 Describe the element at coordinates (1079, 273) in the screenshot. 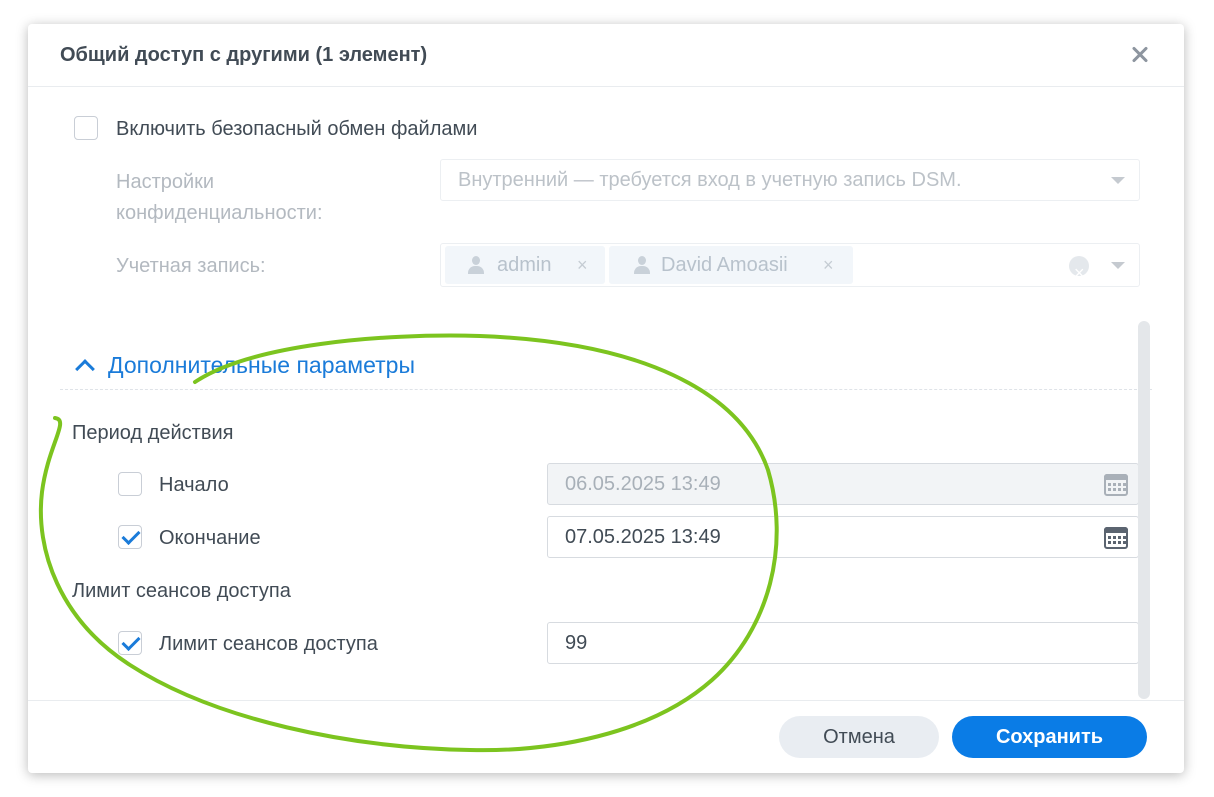

I see `clear-icon` at that location.